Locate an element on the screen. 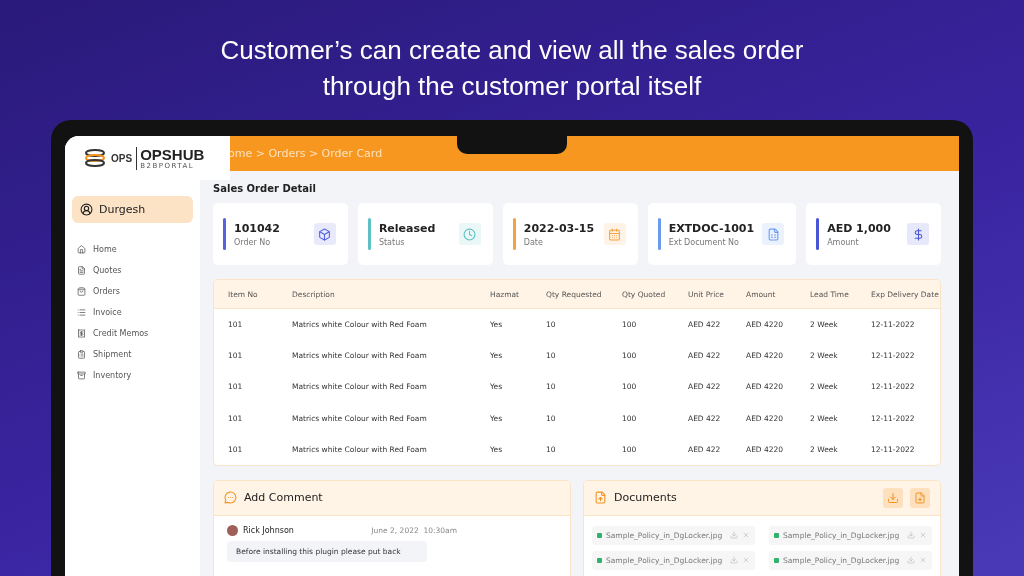 This screenshot has width=1024, height=576. sidebar-item: Invoice is located at coordinates (132, 312).